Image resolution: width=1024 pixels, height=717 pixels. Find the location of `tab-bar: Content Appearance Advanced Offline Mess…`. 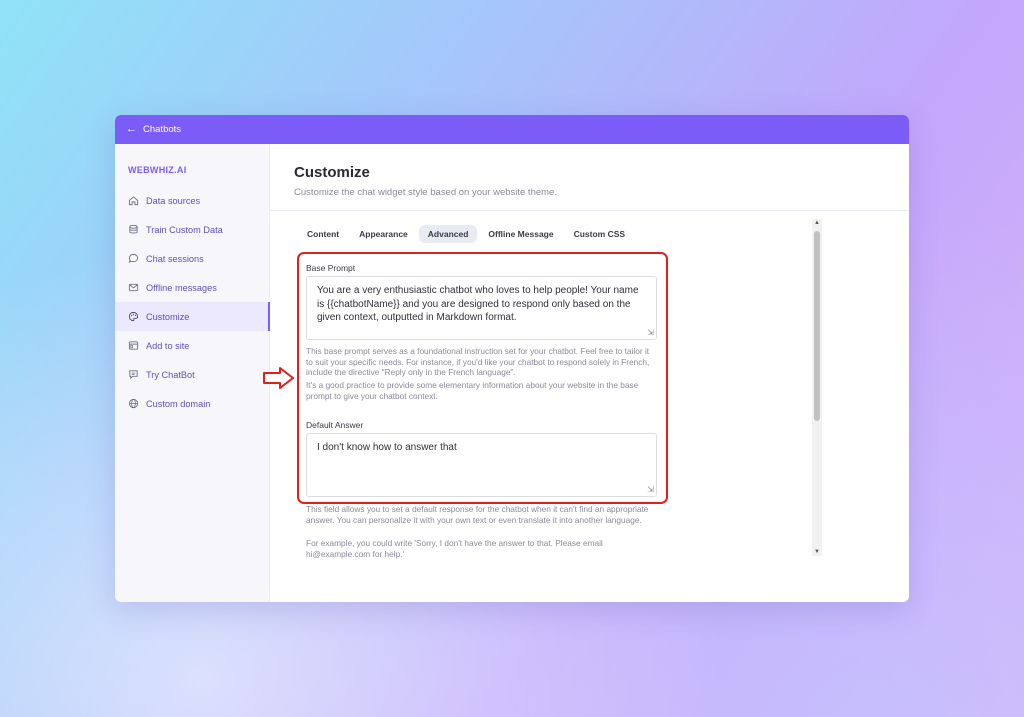

tab-bar: Content Appearance Advanced Offline Mess… is located at coordinates (466, 234).